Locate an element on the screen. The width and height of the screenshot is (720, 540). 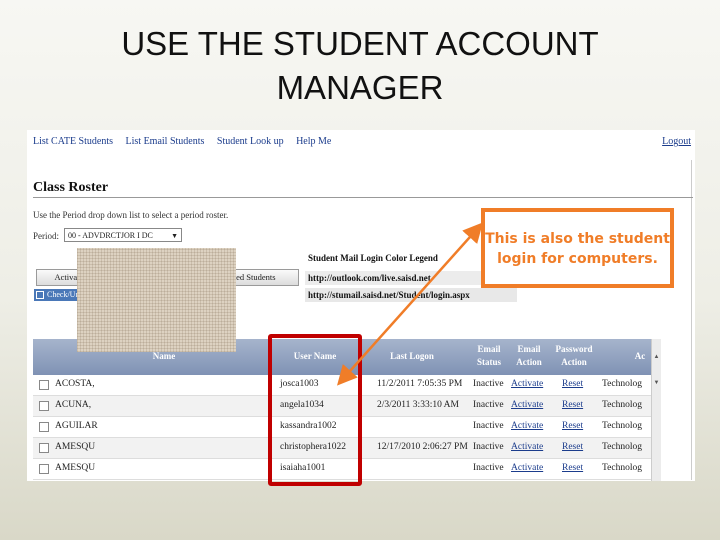
callout-line-1: This is also the student is located at coordinates (577, 239).